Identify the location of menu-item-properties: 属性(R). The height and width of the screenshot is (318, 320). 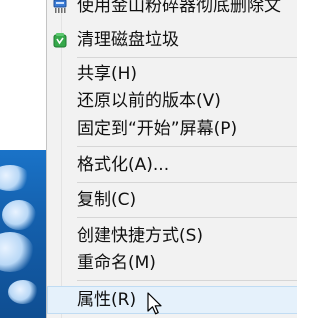
(172, 300).